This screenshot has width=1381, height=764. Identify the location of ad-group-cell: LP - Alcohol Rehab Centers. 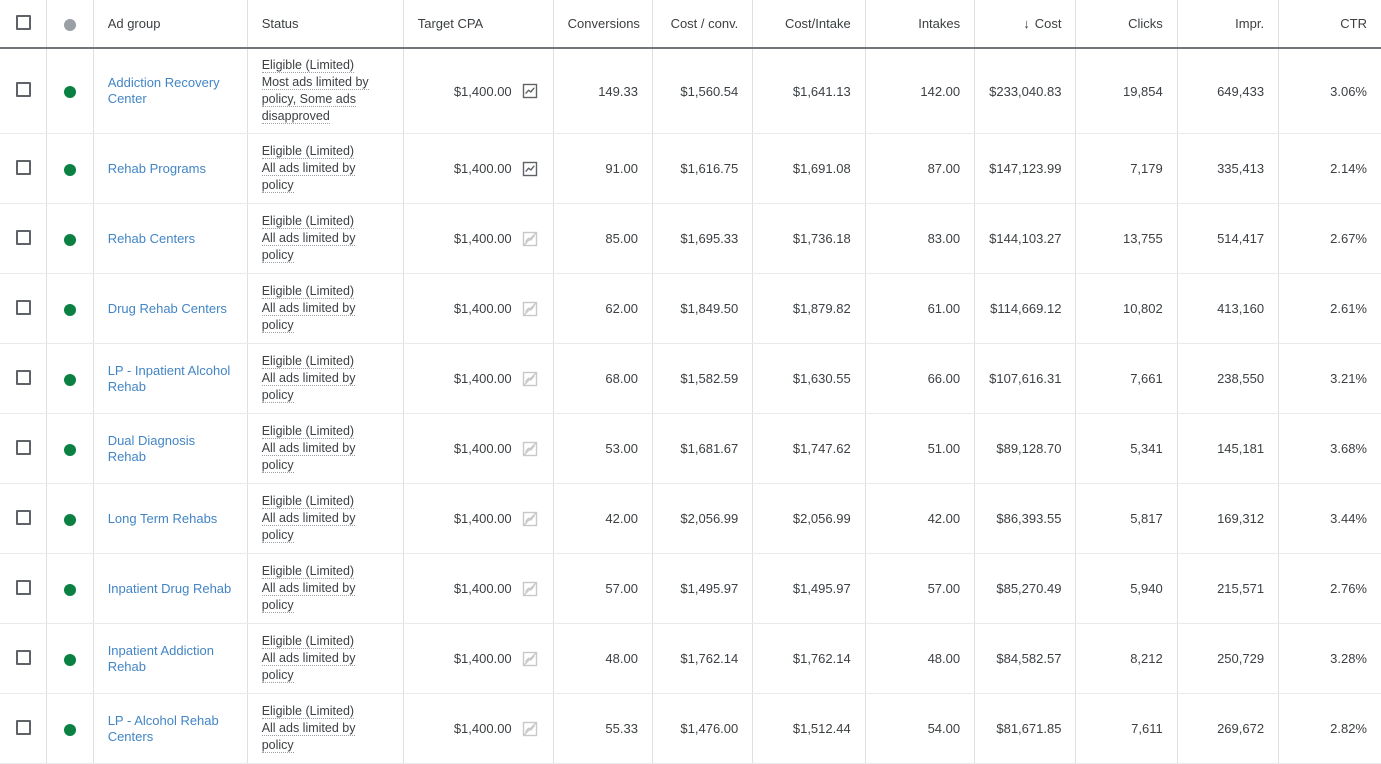
(170, 728).